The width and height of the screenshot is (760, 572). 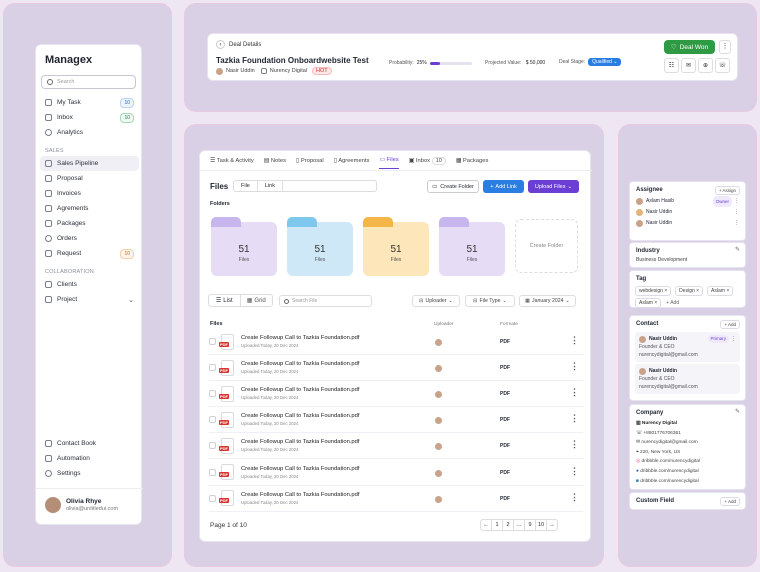 I want to click on file-search-input: Search File, so click(x=325, y=301).